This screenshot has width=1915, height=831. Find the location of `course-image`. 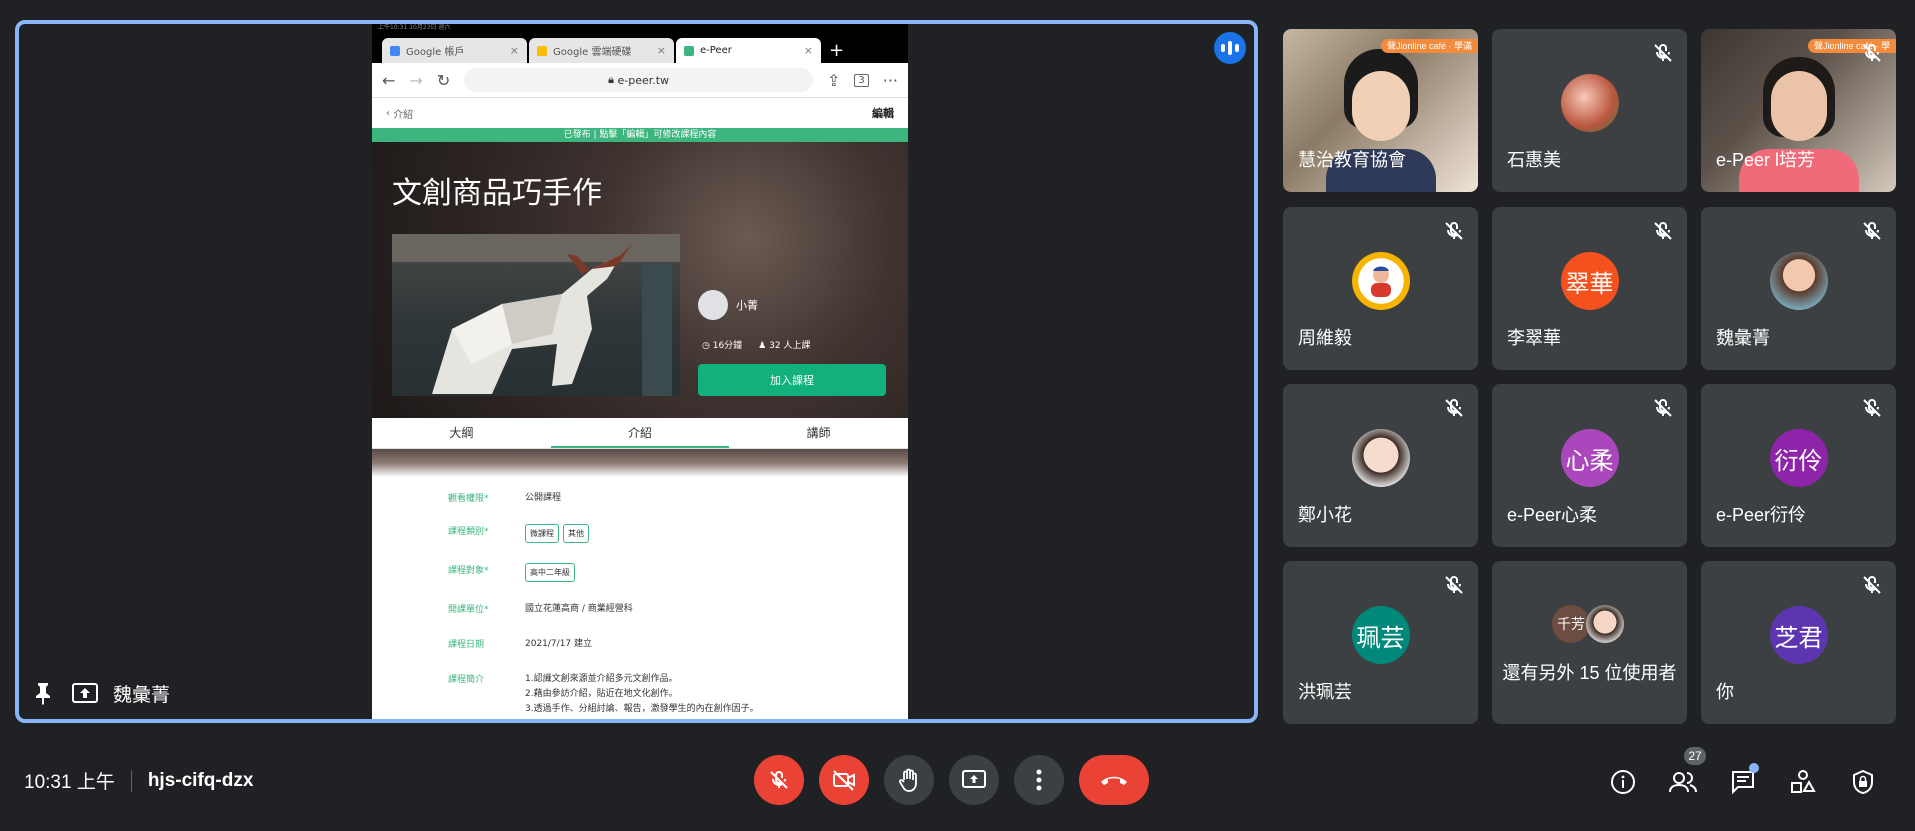

course-image is located at coordinates (536, 315).